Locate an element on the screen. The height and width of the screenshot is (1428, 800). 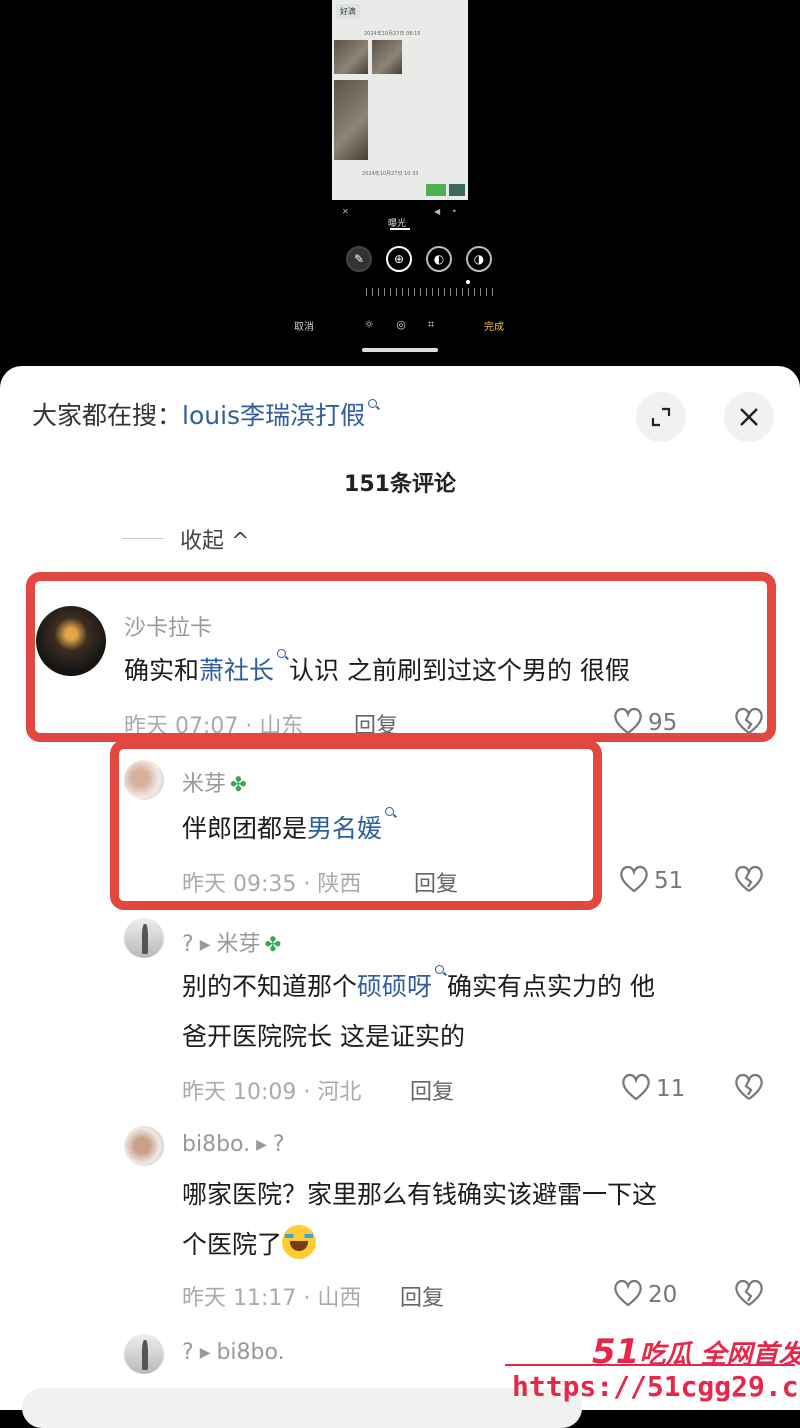
reply-to-username: ? is located at coordinates (278, 1144).